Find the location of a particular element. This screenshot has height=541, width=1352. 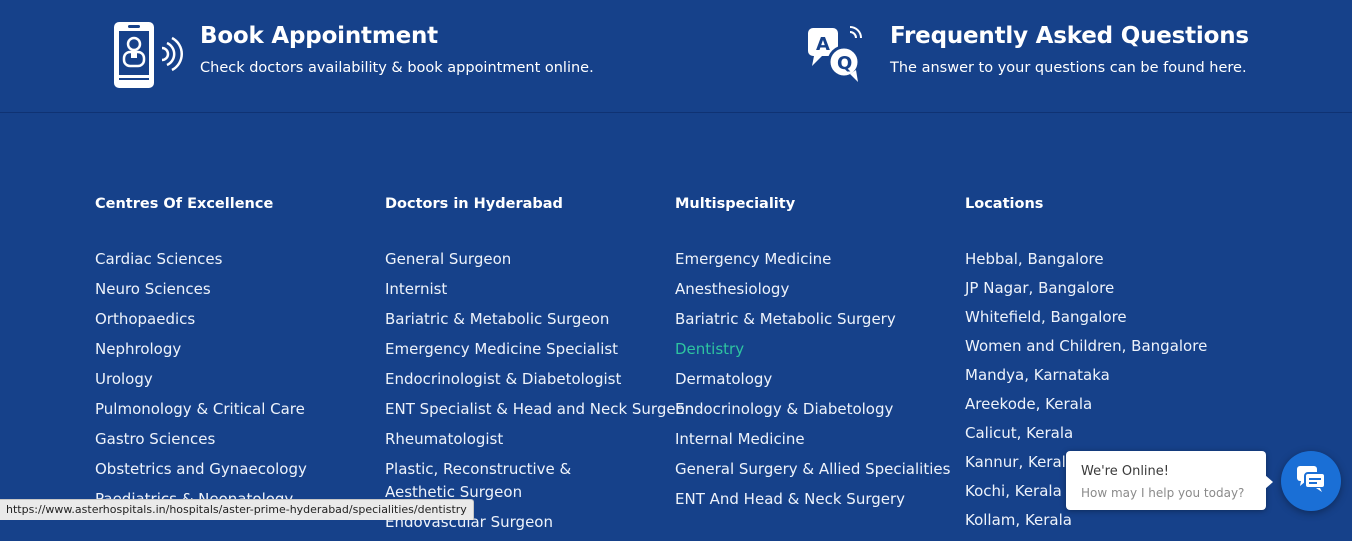

footer-link: Obstetrics and Gynaecology is located at coordinates (237, 469).